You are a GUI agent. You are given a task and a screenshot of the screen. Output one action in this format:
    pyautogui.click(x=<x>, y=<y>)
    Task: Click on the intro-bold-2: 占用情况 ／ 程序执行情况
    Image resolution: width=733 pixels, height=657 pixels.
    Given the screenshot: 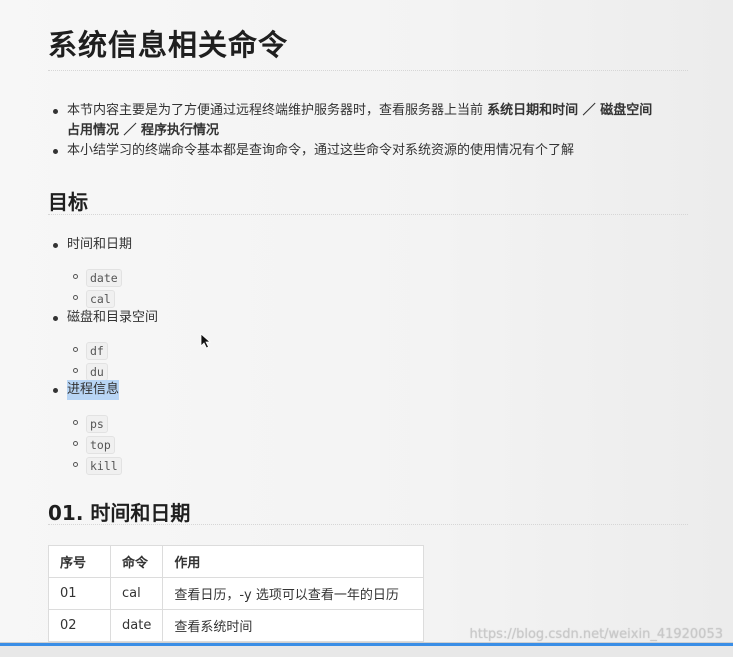 What is the action you would take?
    pyautogui.click(x=143, y=130)
    